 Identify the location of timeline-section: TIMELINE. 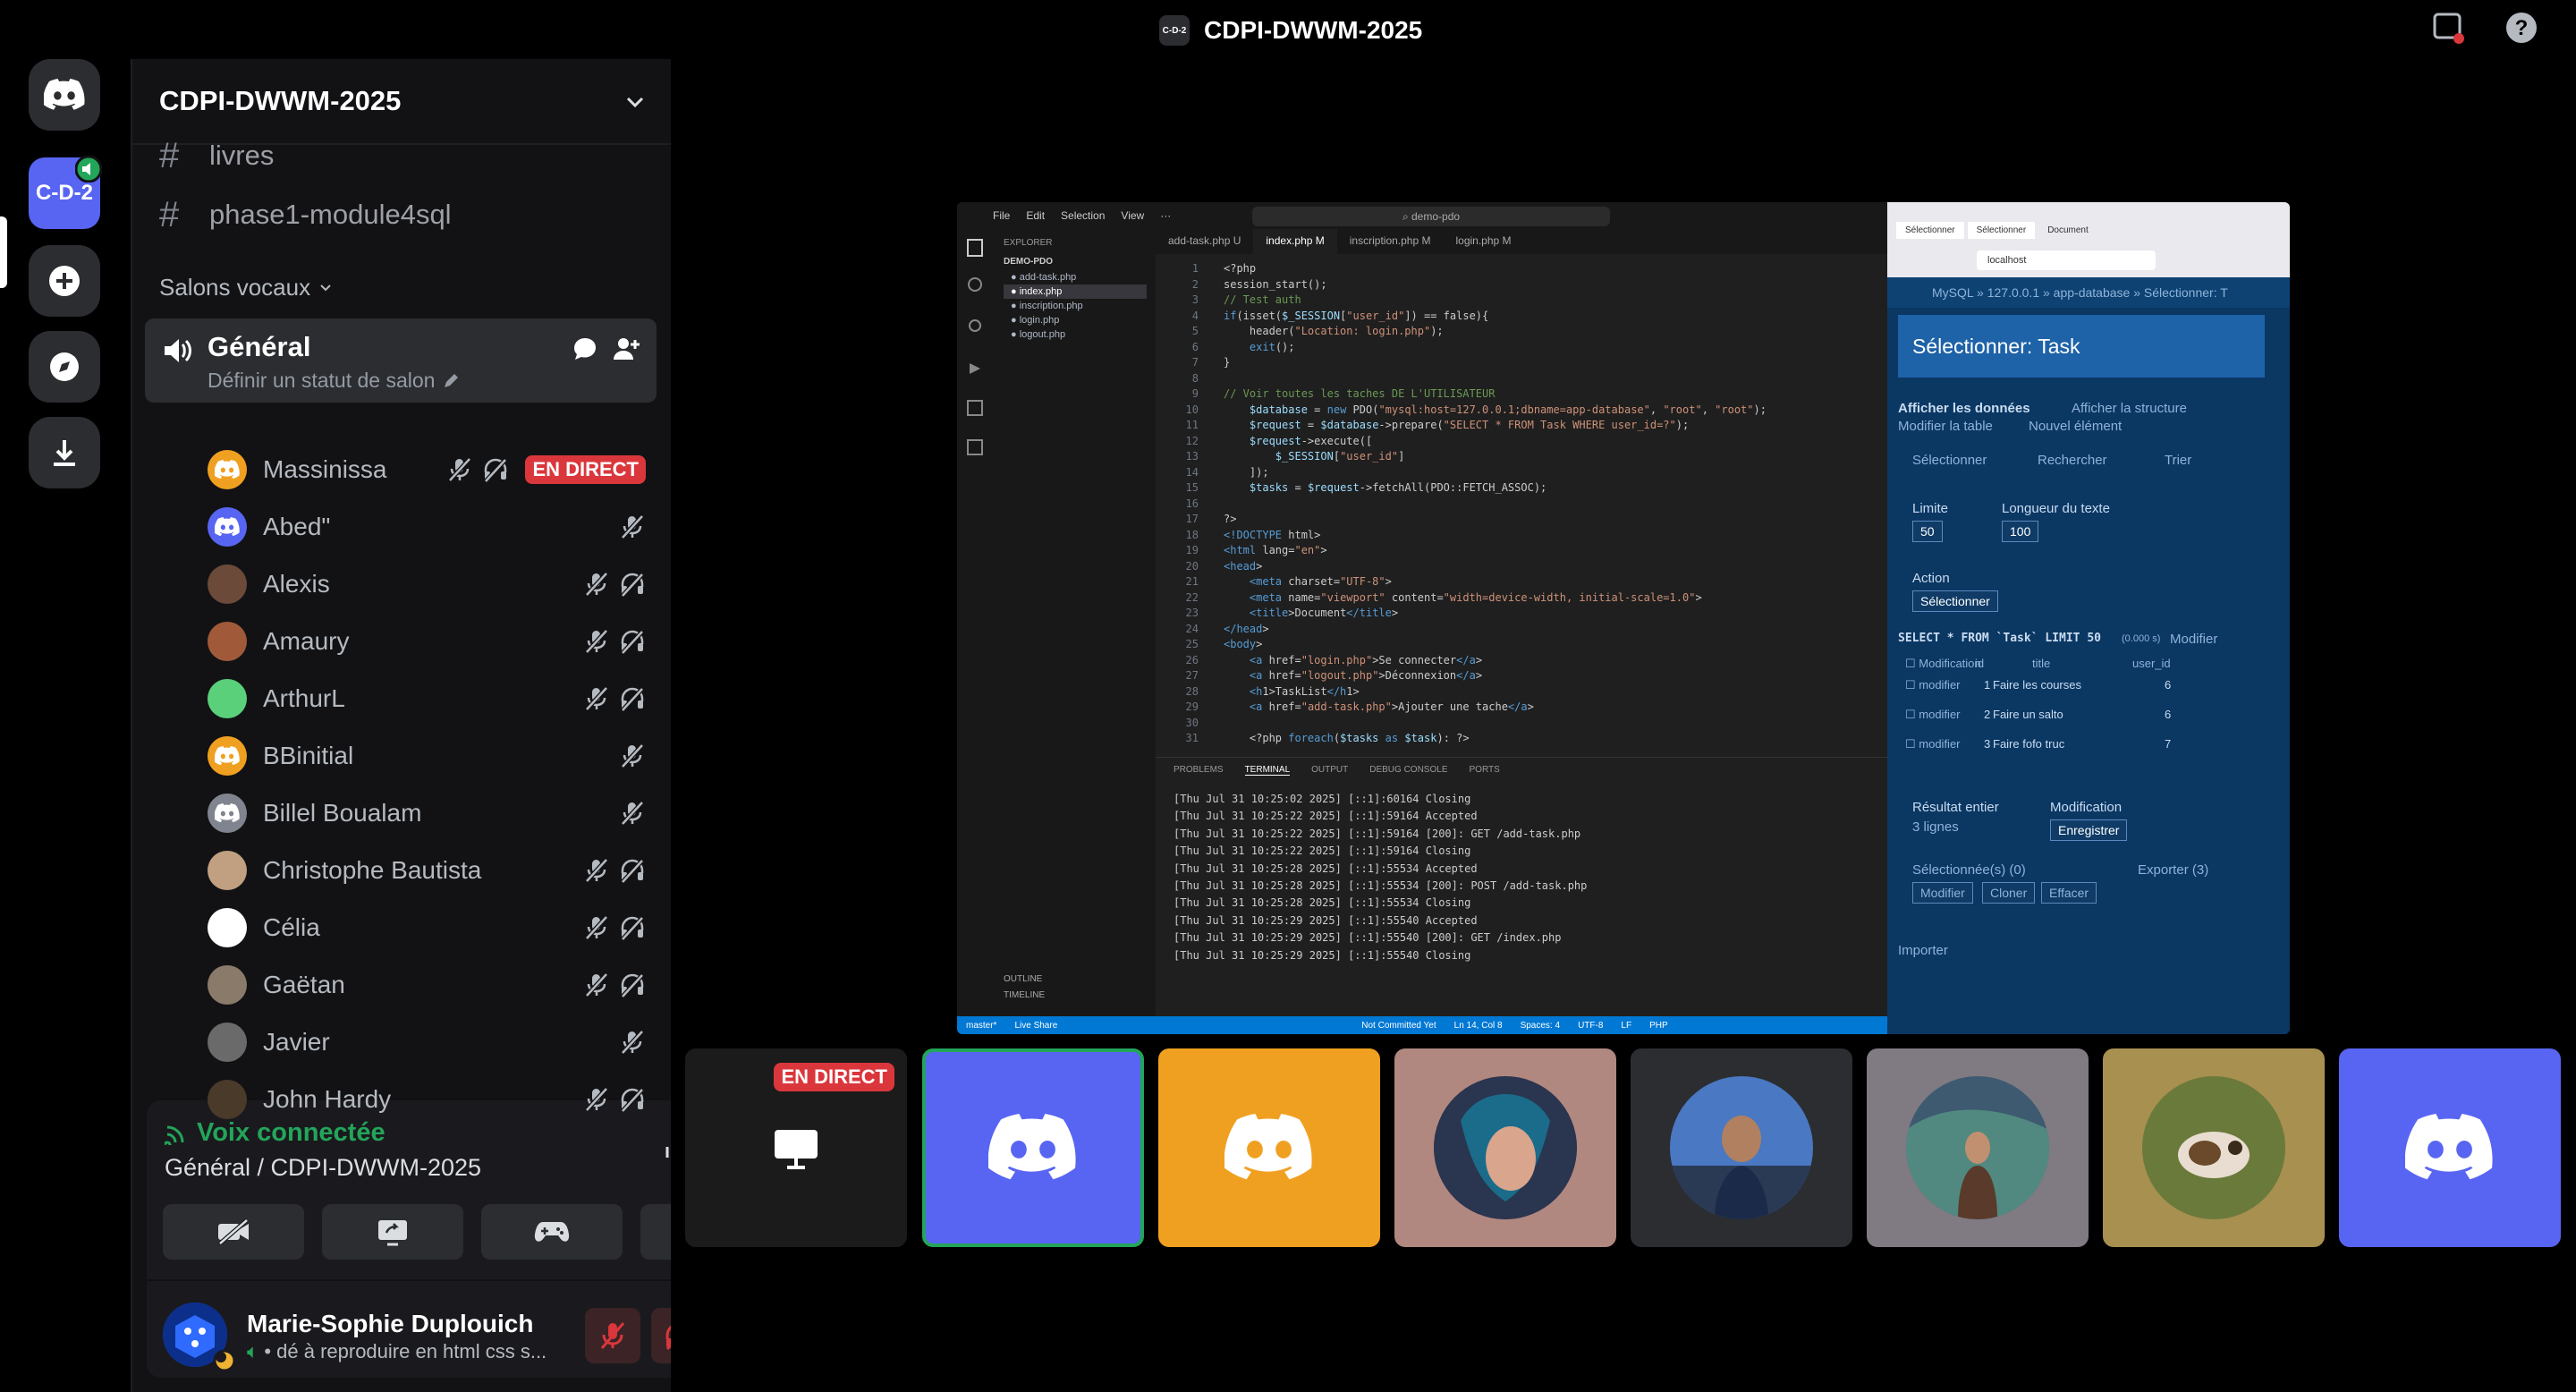
(1024, 996).